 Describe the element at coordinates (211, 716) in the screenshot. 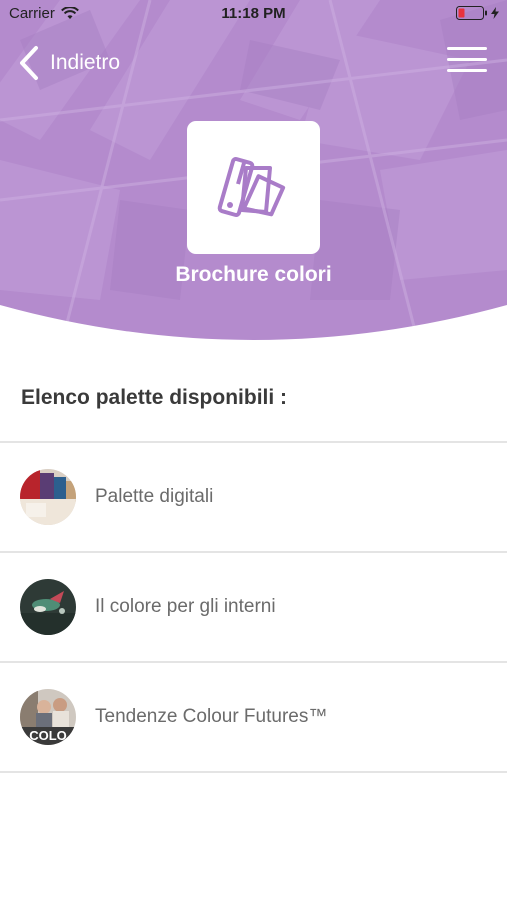

I see `list-item-label: Tendenze Colour Futures™` at that location.